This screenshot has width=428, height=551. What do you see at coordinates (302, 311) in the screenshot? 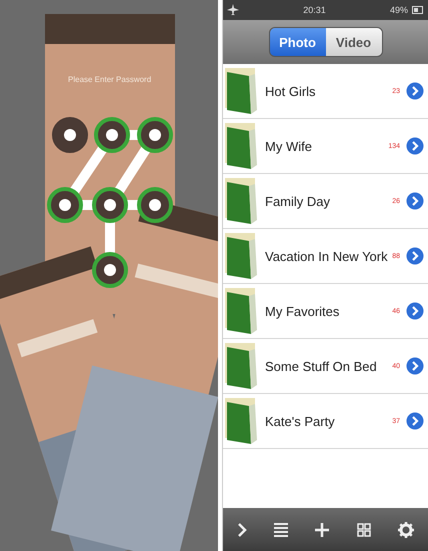
I see `album-name: My Favorites` at bounding box center [302, 311].